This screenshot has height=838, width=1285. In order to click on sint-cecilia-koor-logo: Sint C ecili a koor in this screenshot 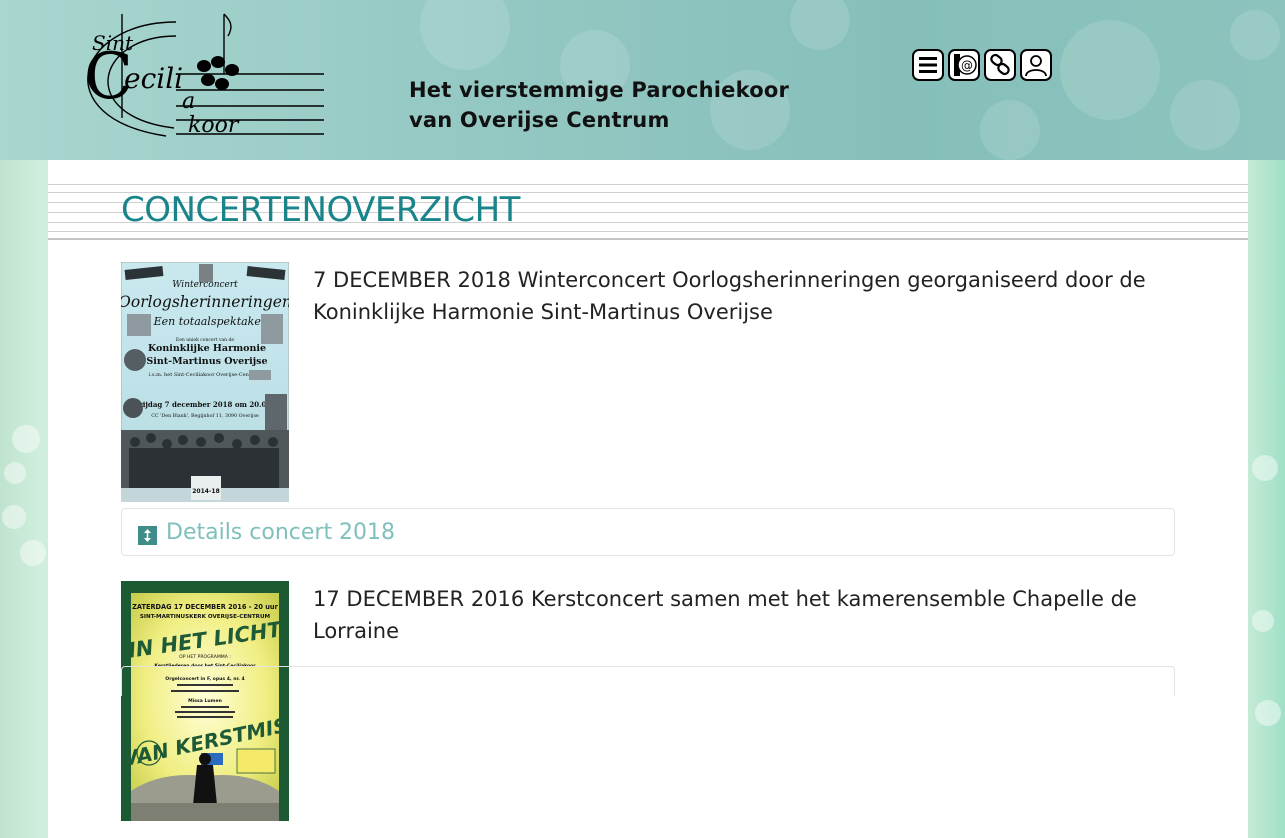, I will do `click(192, 75)`.